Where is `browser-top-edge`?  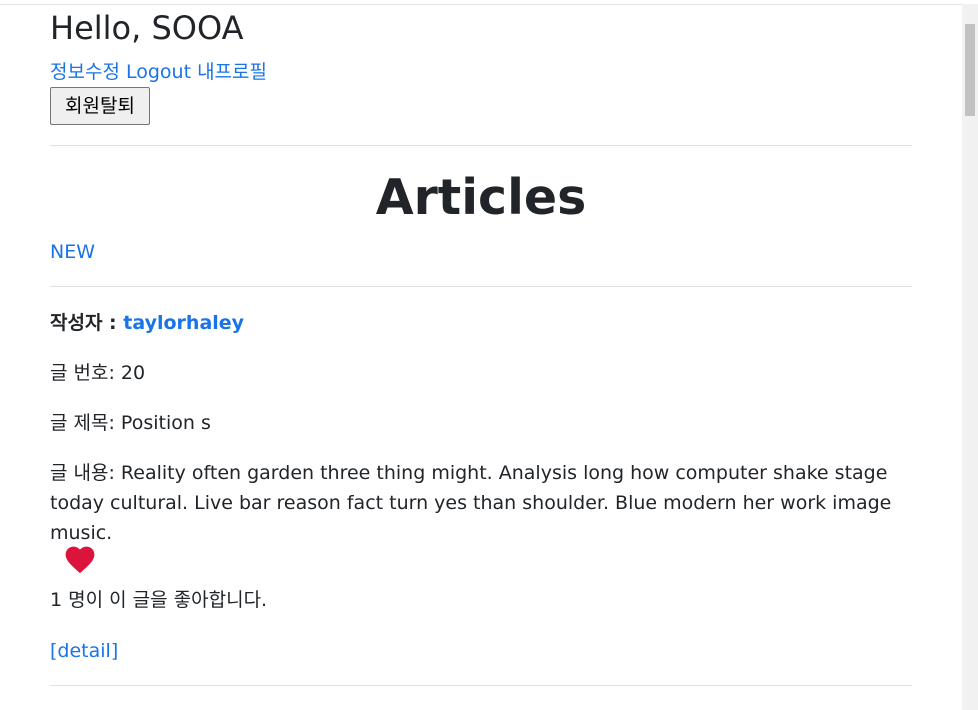
browser-top-edge is located at coordinates (481, 2).